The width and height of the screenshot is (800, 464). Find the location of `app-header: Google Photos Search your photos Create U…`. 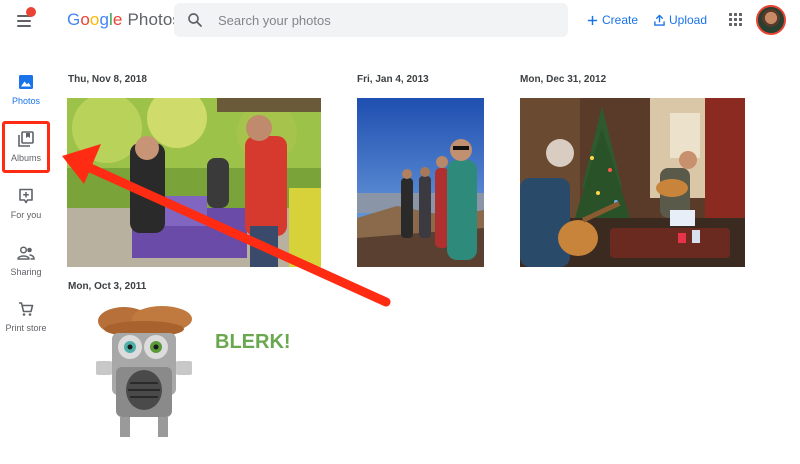

app-header: Google Photos Search your photos Create U… is located at coordinates (400, 21).